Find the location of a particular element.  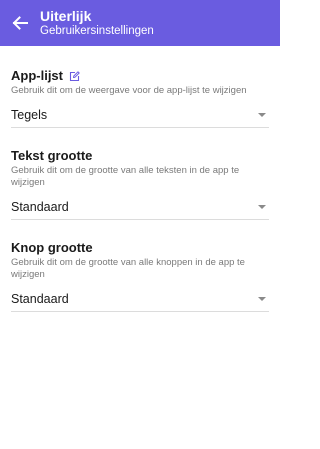

back-button is located at coordinates (20, 23).